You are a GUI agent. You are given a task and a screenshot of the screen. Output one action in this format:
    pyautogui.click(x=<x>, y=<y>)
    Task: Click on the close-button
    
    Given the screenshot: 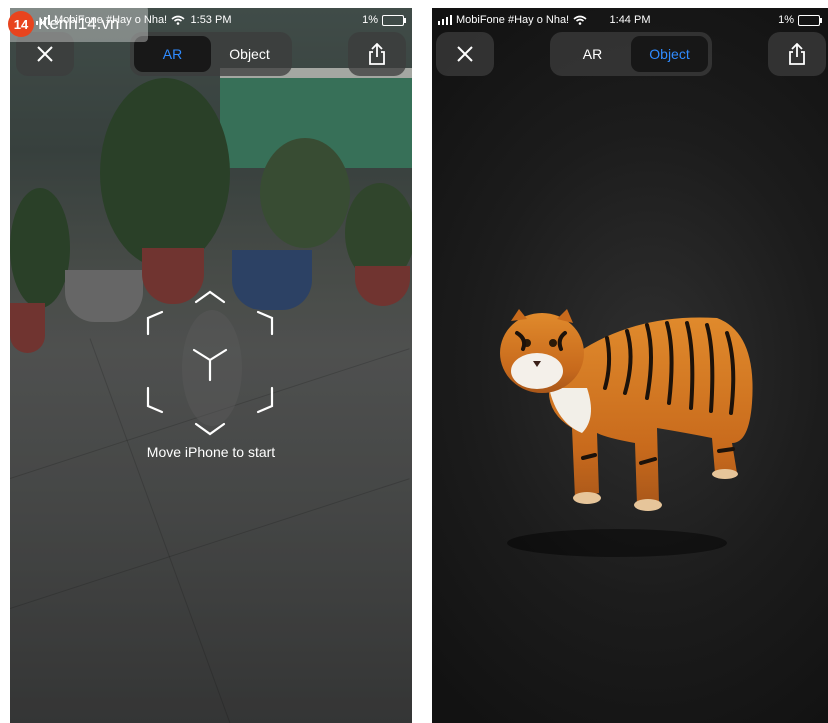 What is the action you would take?
    pyautogui.click(x=465, y=54)
    